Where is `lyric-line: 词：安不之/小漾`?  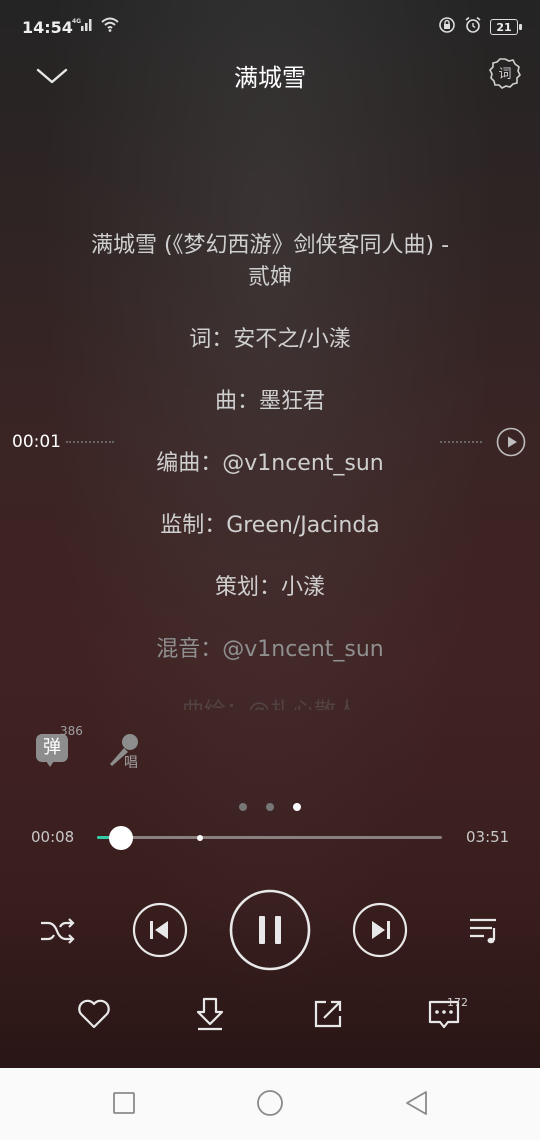
lyric-line: 词：安不之/小漾 is located at coordinates (270, 339).